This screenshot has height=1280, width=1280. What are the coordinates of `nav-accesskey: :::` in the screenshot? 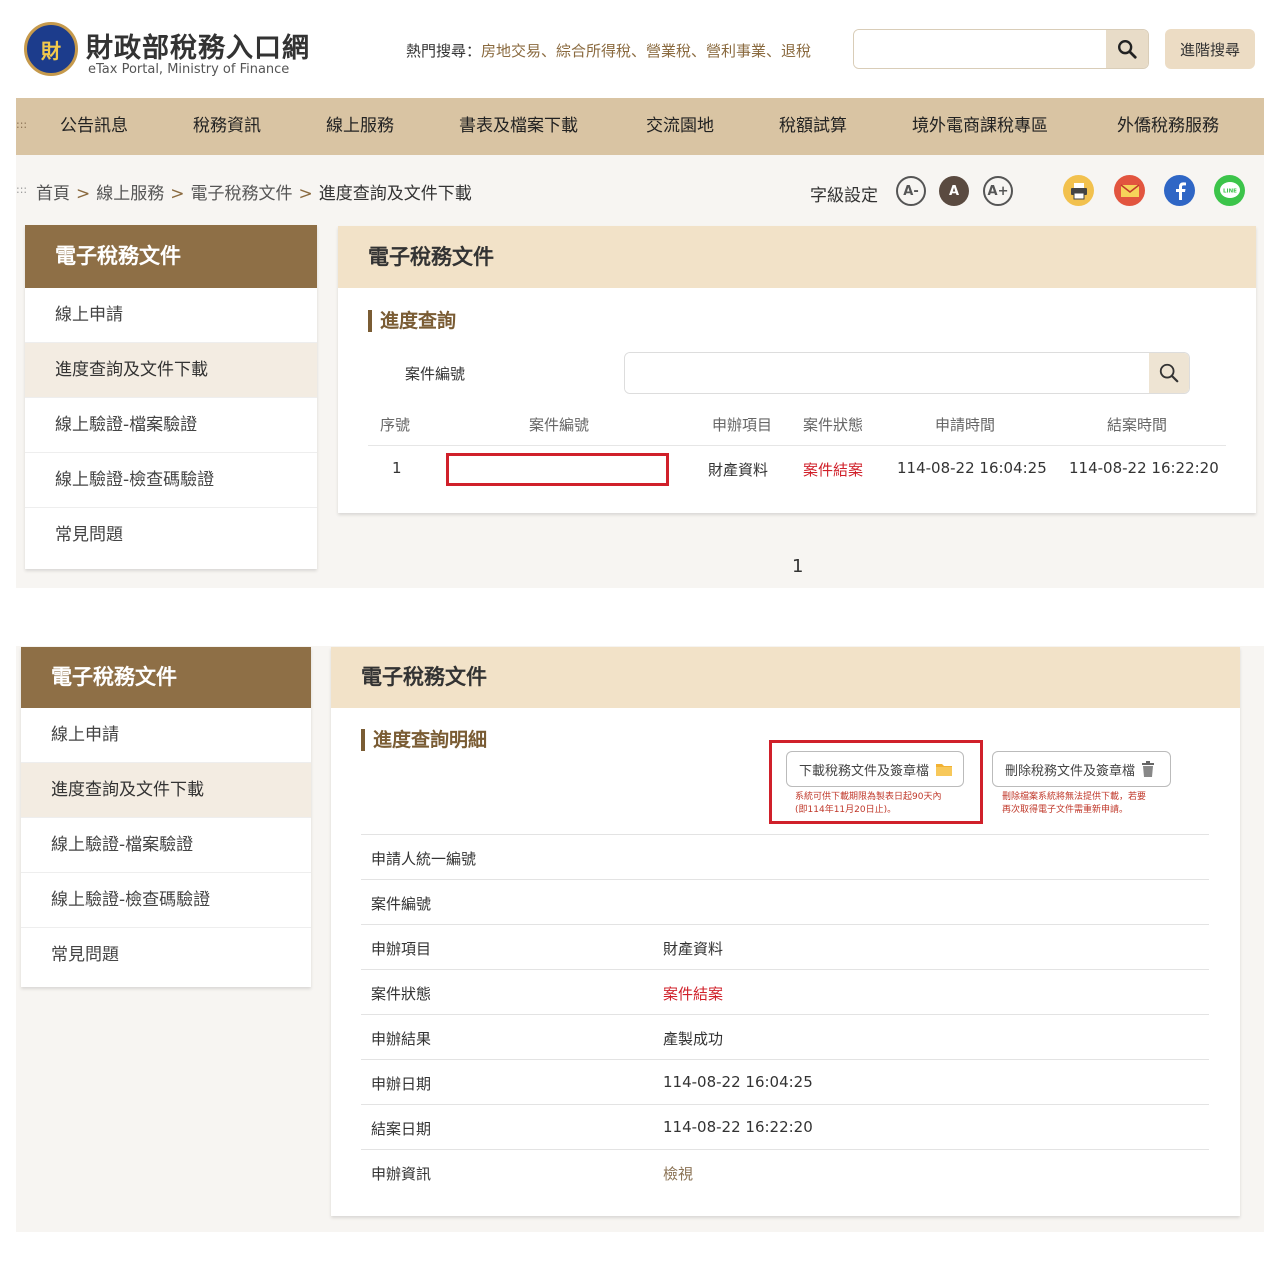 It's located at (21, 124).